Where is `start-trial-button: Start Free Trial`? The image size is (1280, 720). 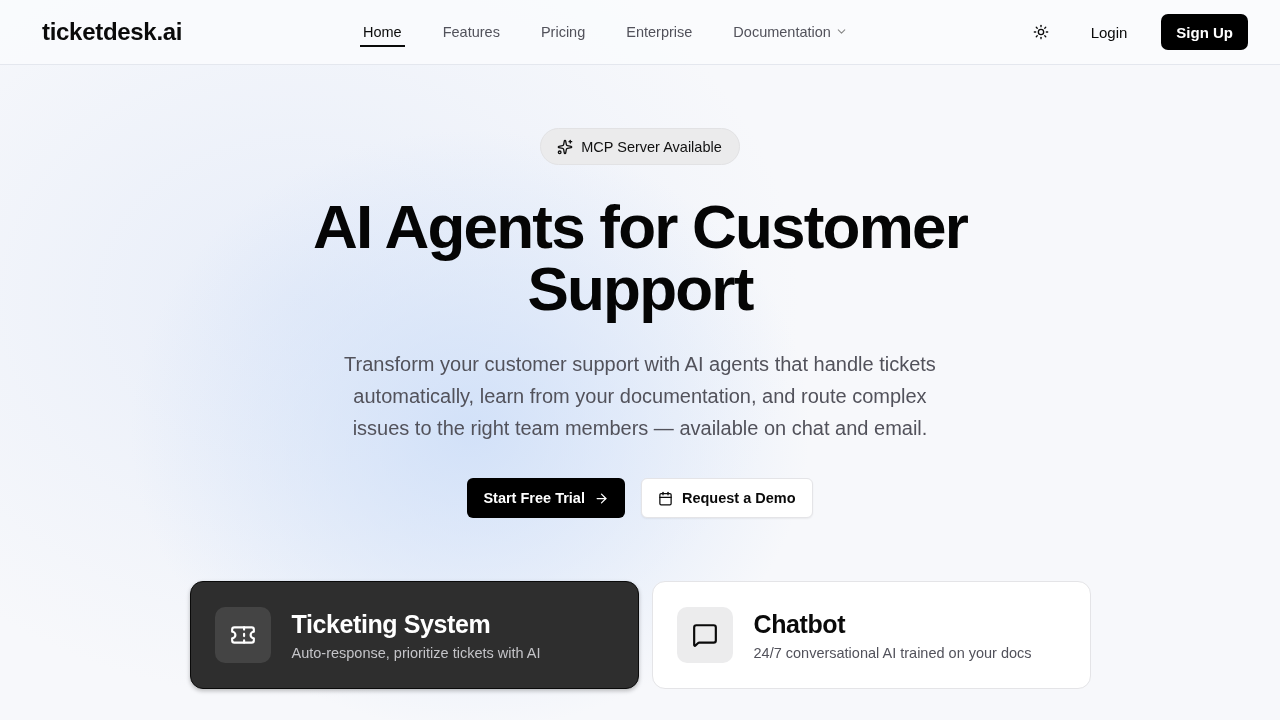 start-trial-button: Start Free Trial is located at coordinates (546, 498).